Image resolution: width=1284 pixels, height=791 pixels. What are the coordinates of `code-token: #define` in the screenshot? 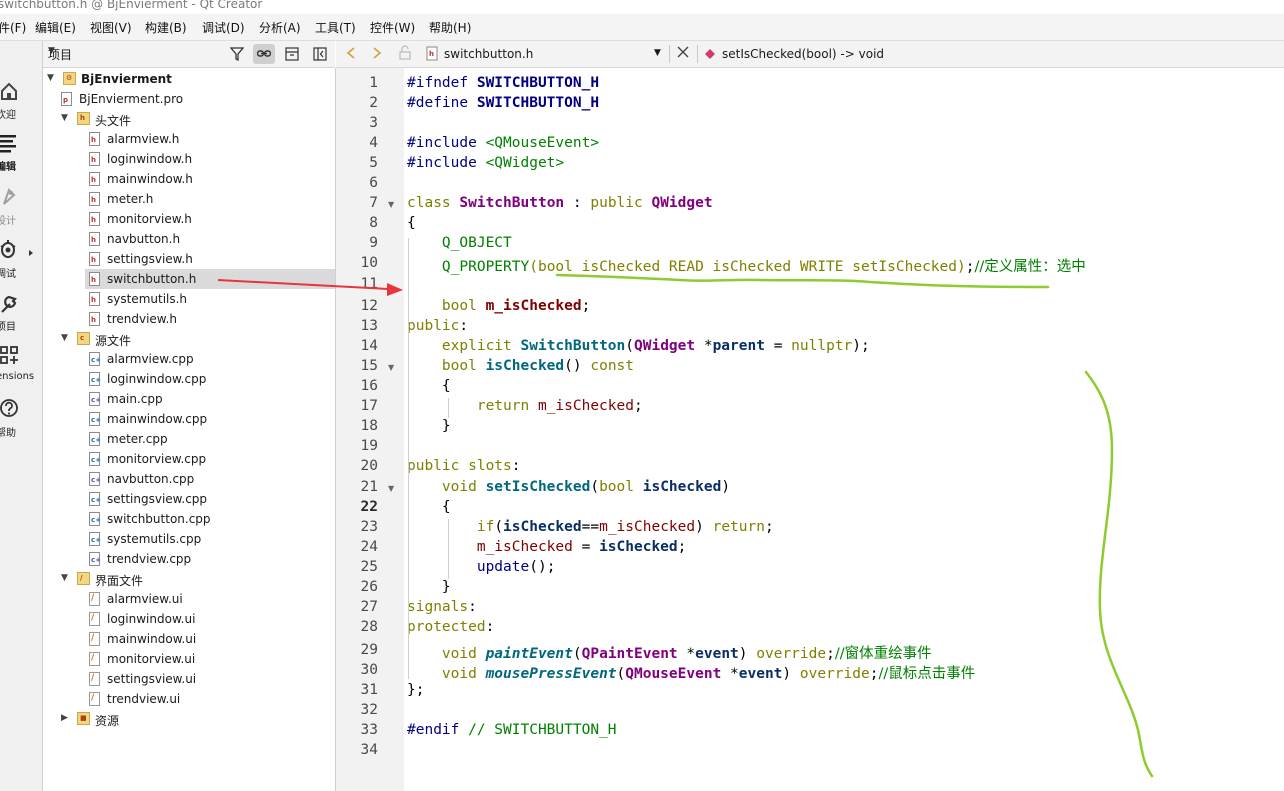 It's located at (442, 103).